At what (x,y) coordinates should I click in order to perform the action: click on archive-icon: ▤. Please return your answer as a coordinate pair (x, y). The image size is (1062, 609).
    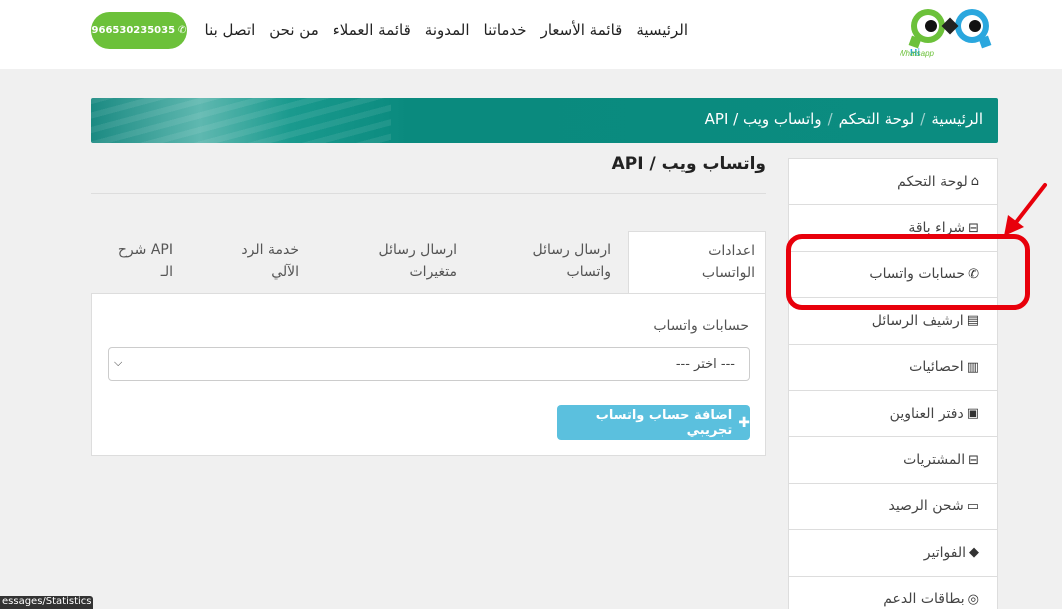
    Looking at the image, I should click on (972, 321).